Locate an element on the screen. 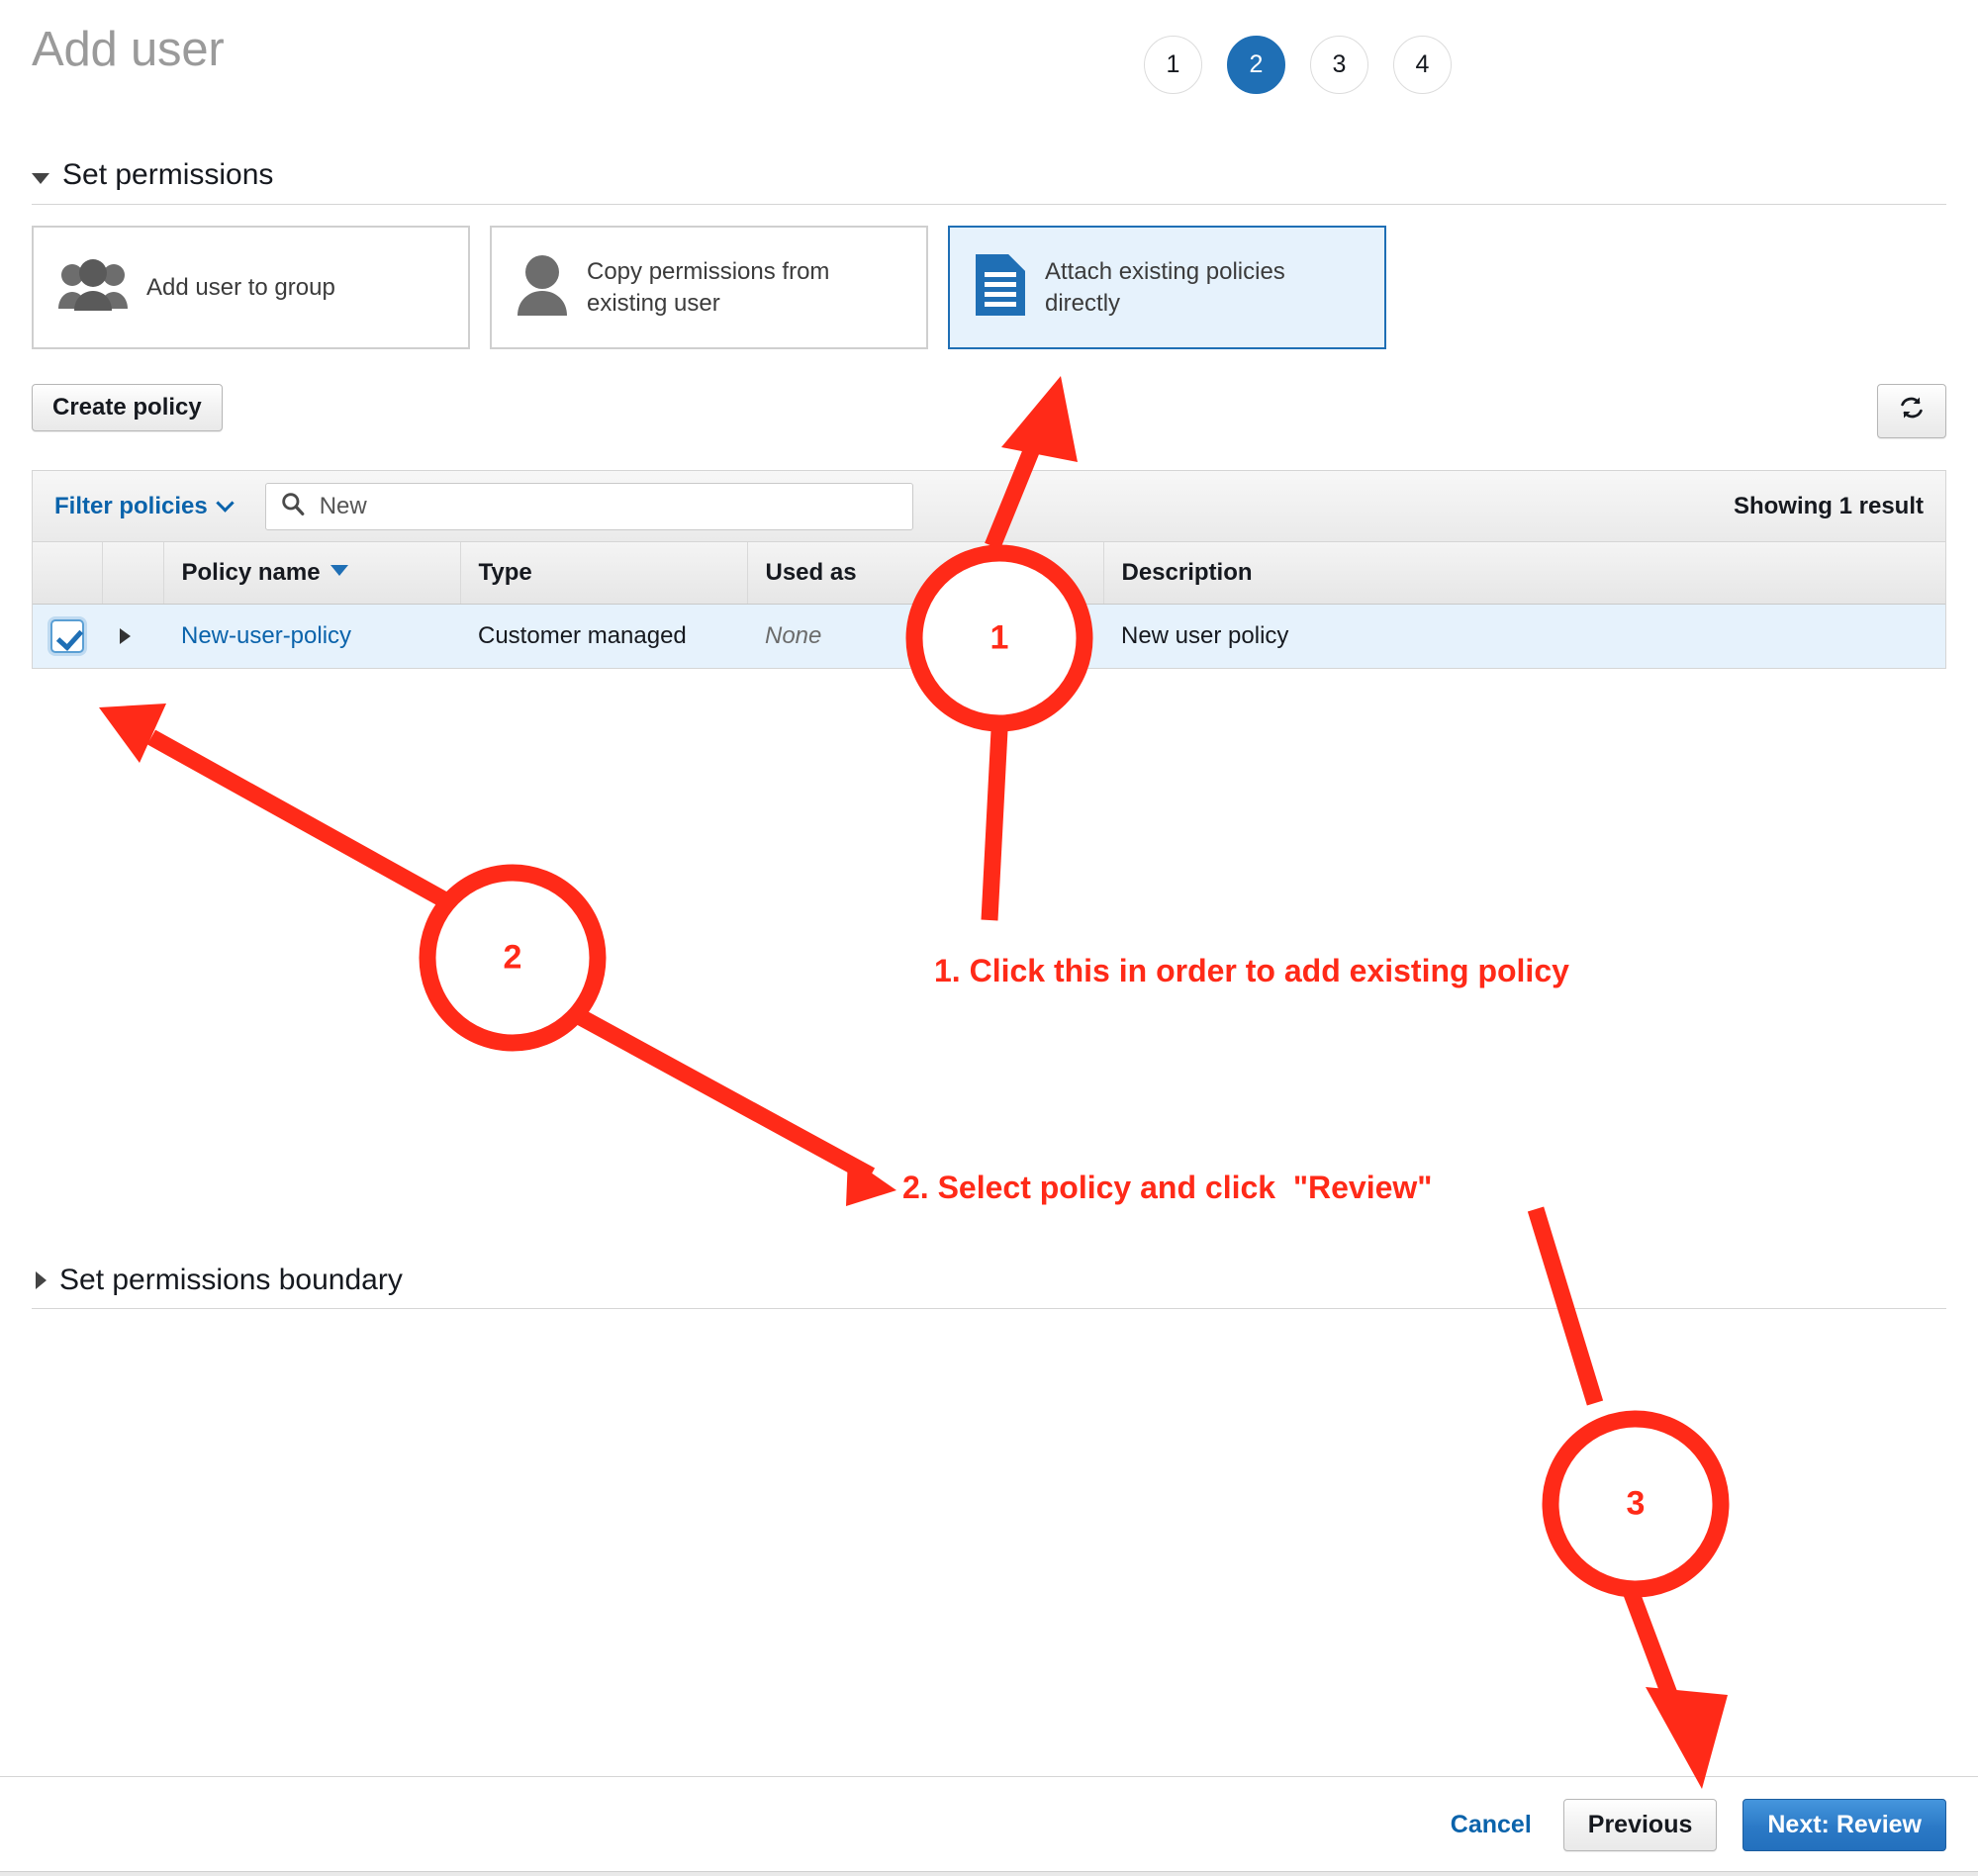  annotation-marker-1-label: 1 is located at coordinates (999, 637).